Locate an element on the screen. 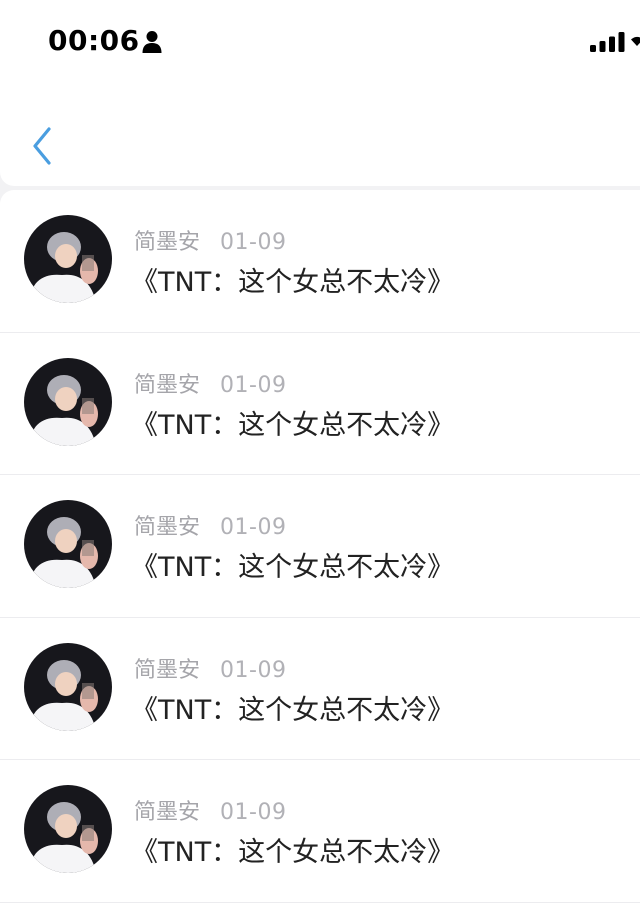  status-bar: 00:06 is located at coordinates (320, 42).